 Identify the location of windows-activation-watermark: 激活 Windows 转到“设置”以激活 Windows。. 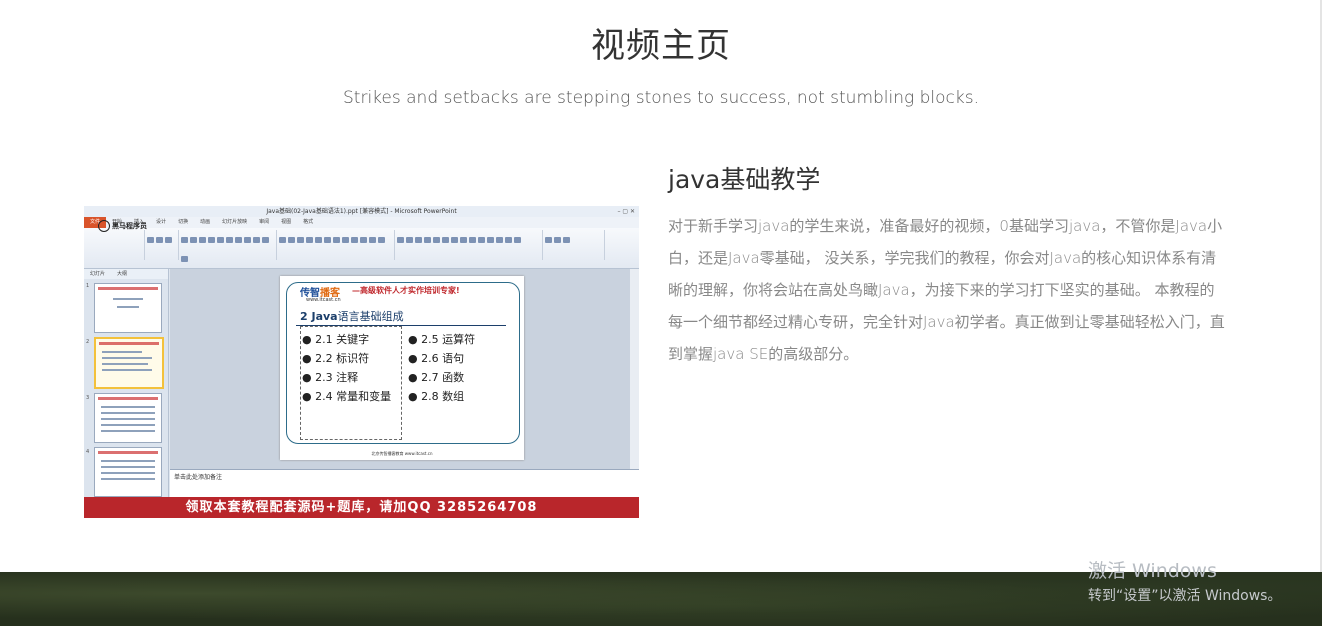
(1184, 580).